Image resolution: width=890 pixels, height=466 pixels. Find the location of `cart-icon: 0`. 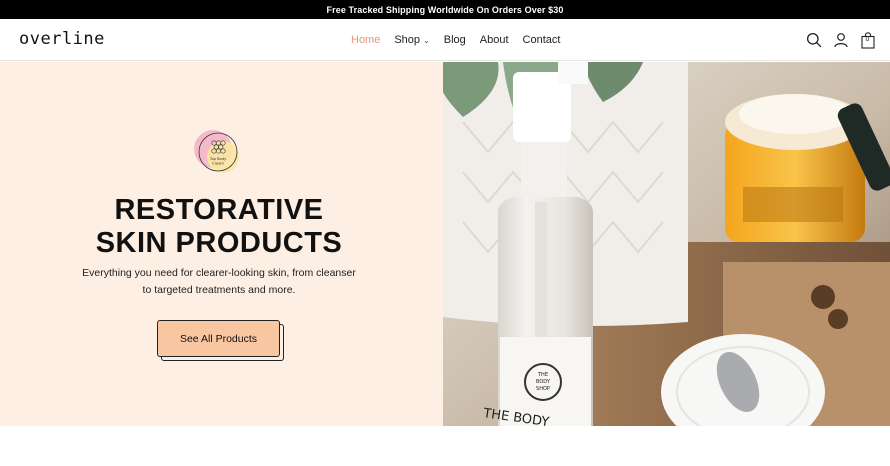

cart-icon: 0 is located at coordinates (867, 40).